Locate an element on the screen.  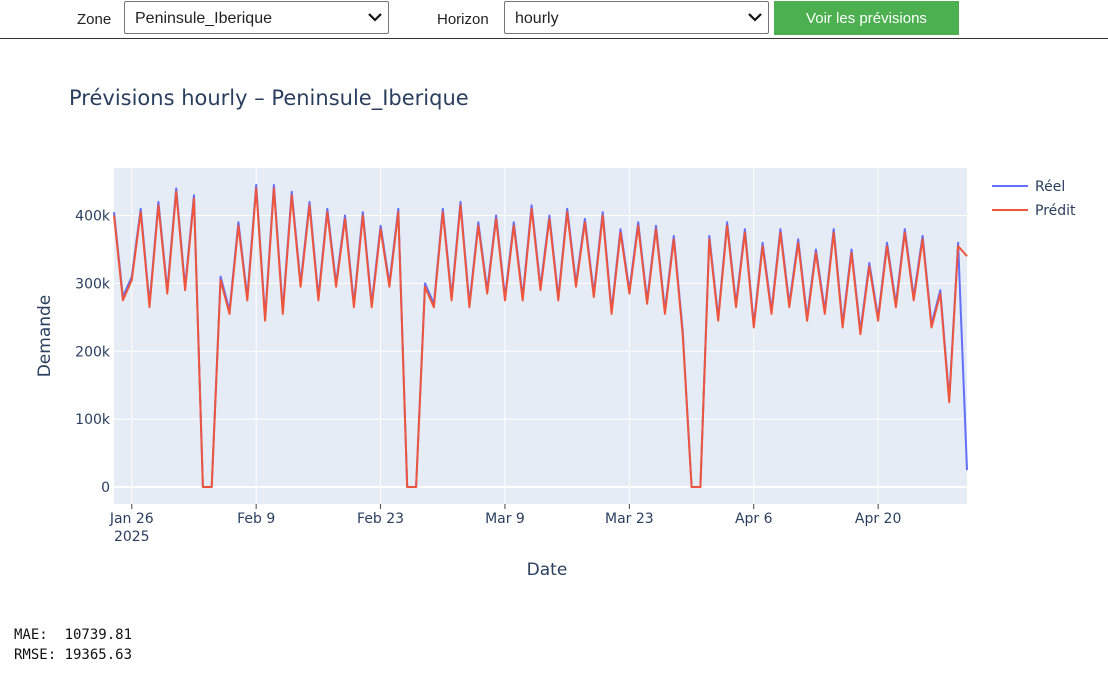
x-tick-label: Mar 23 is located at coordinates (629, 519).